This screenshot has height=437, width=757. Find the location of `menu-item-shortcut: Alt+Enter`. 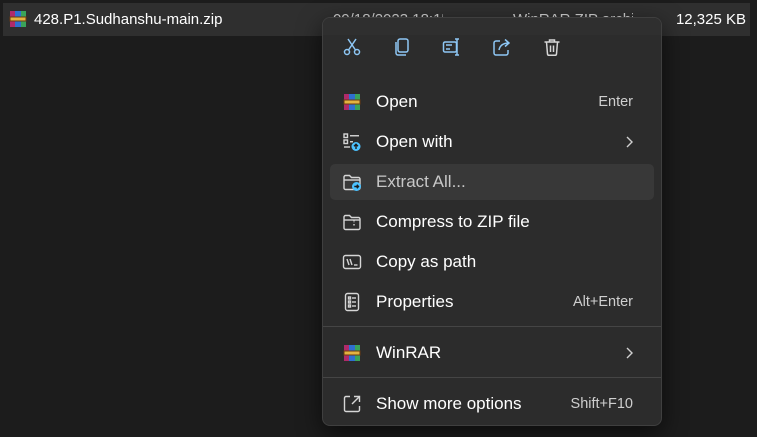

menu-item-shortcut: Alt+Enter is located at coordinates (602, 302).